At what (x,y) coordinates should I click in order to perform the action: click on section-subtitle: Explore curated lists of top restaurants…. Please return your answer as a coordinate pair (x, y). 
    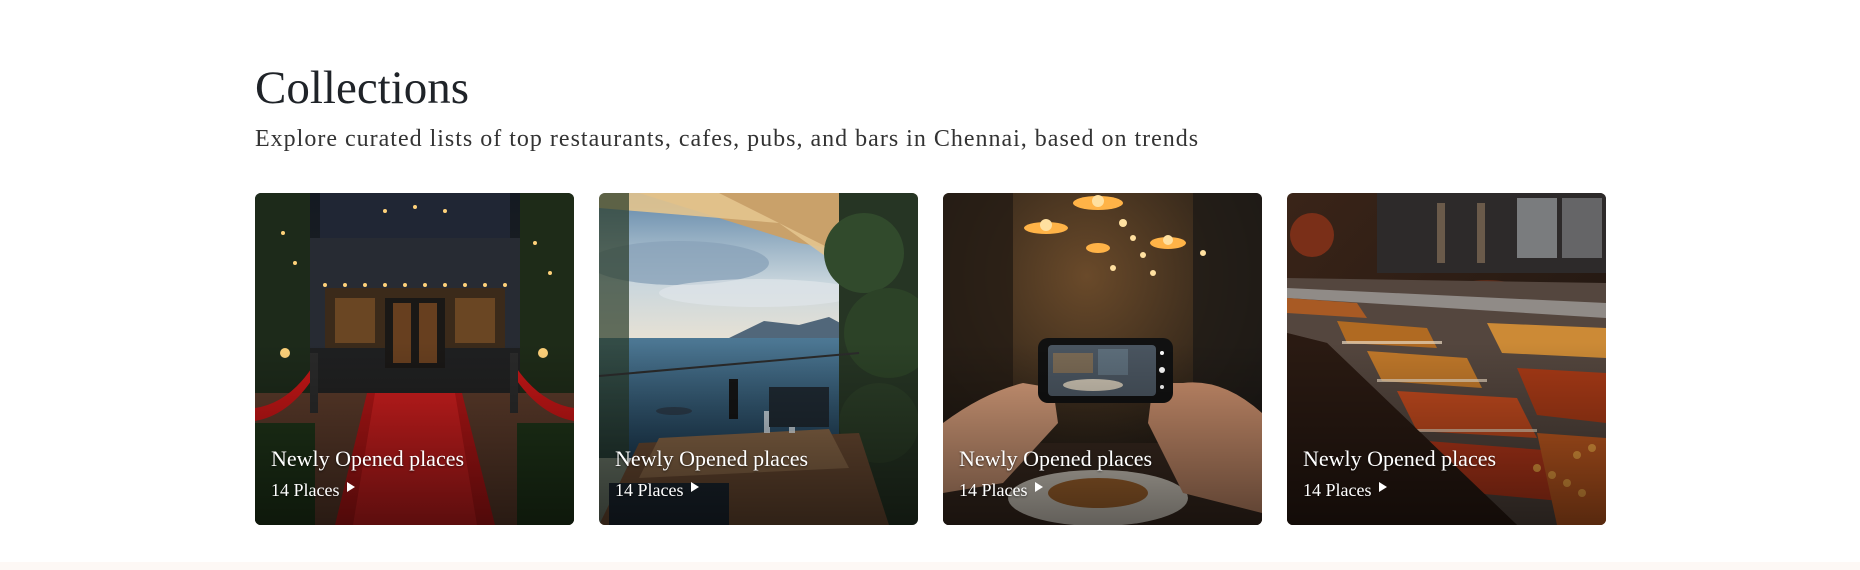
    Looking at the image, I should click on (727, 139).